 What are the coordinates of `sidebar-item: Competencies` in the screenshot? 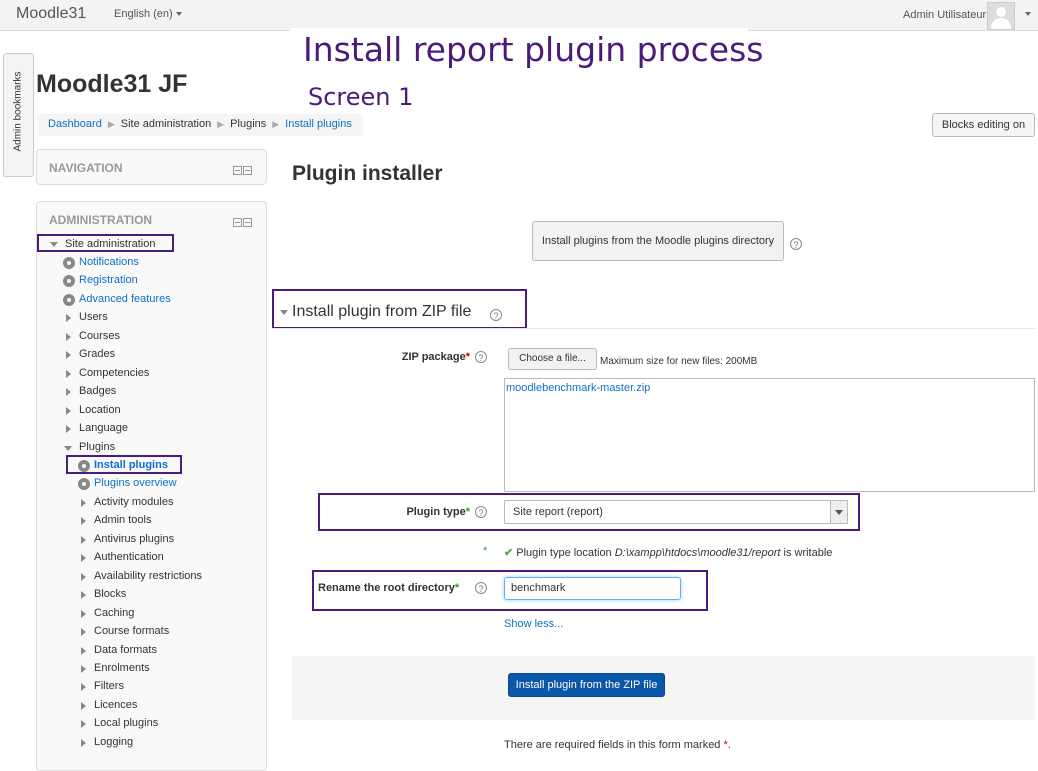 It's located at (114, 373).